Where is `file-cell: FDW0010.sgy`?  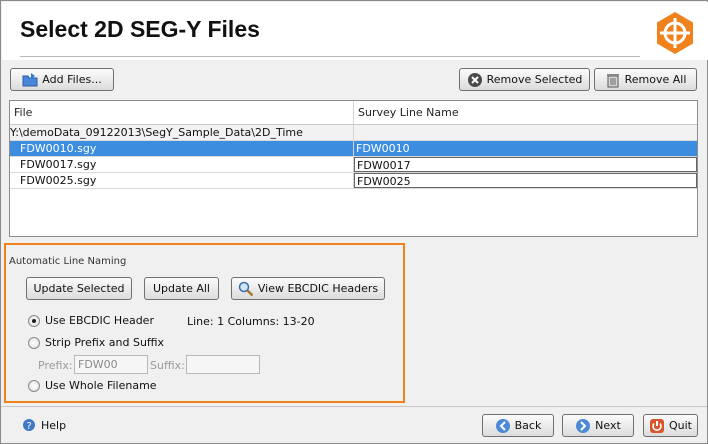
file-cell: FDW0010.sgy is located at coordinates (182, 148).